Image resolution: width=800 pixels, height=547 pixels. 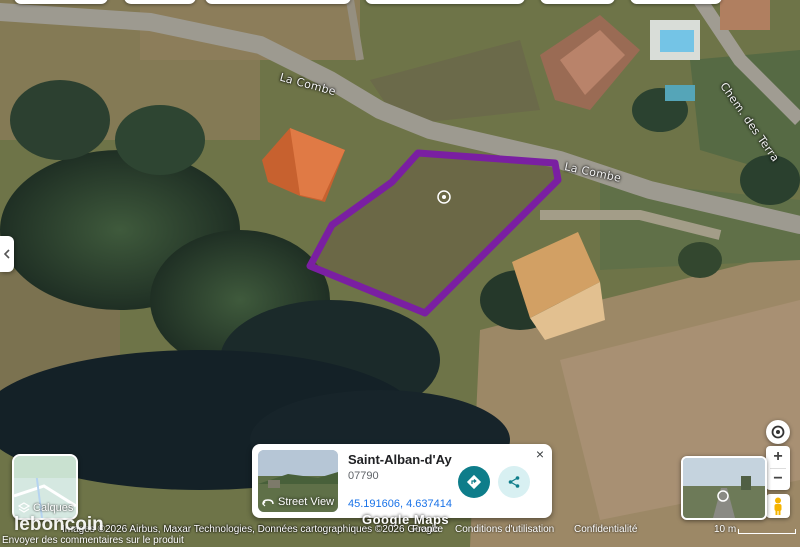 I want to click on scale-bar, so click(x=767, y=531).